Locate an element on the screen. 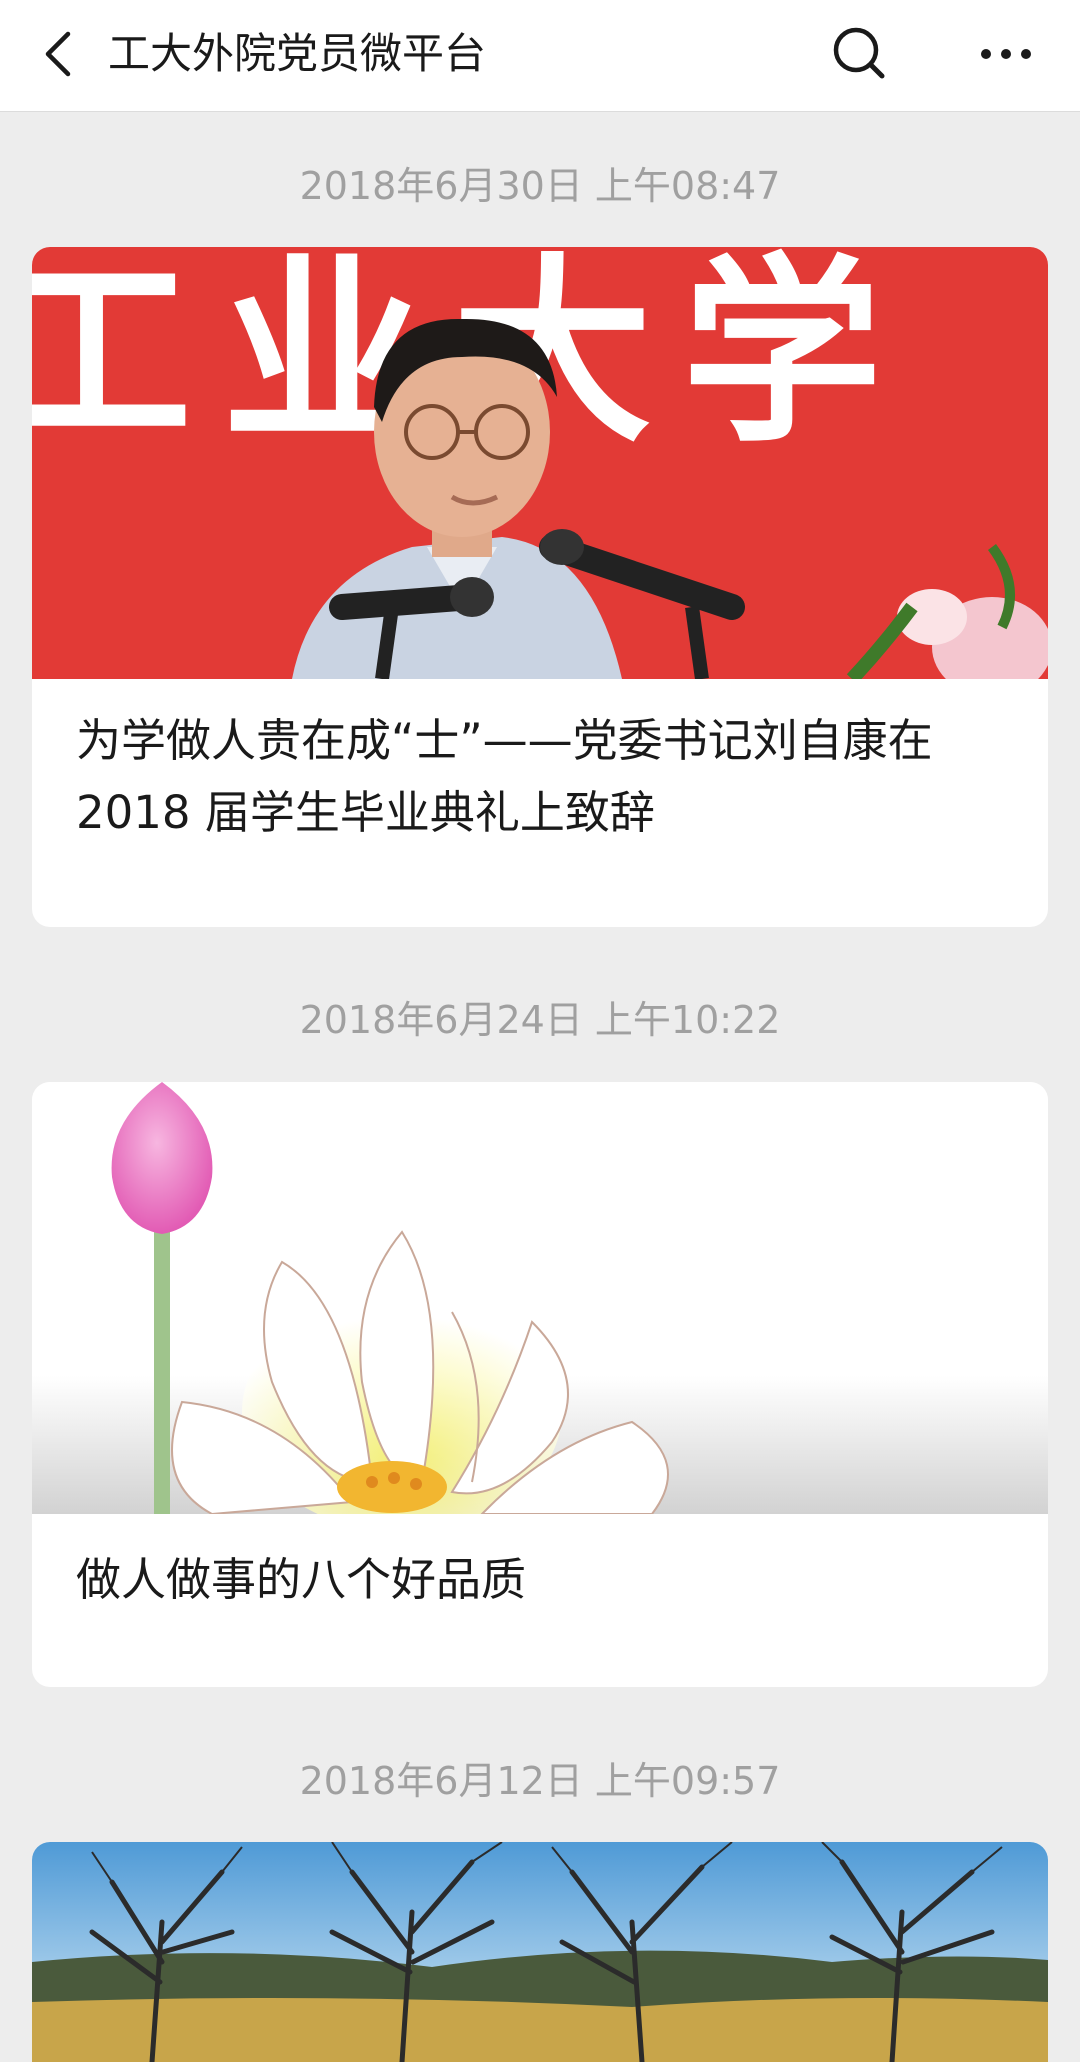 The image size is (1080, 2062). article-card is located at coordinates (540, 1952).